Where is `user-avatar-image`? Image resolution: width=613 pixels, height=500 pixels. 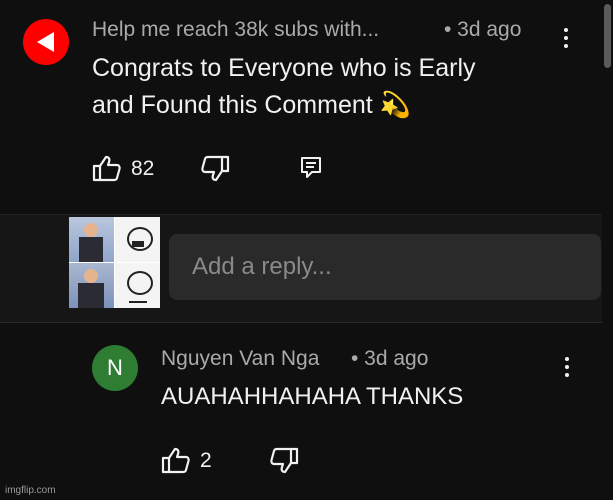 user-avatar-image is located at coordinates (114, 262).